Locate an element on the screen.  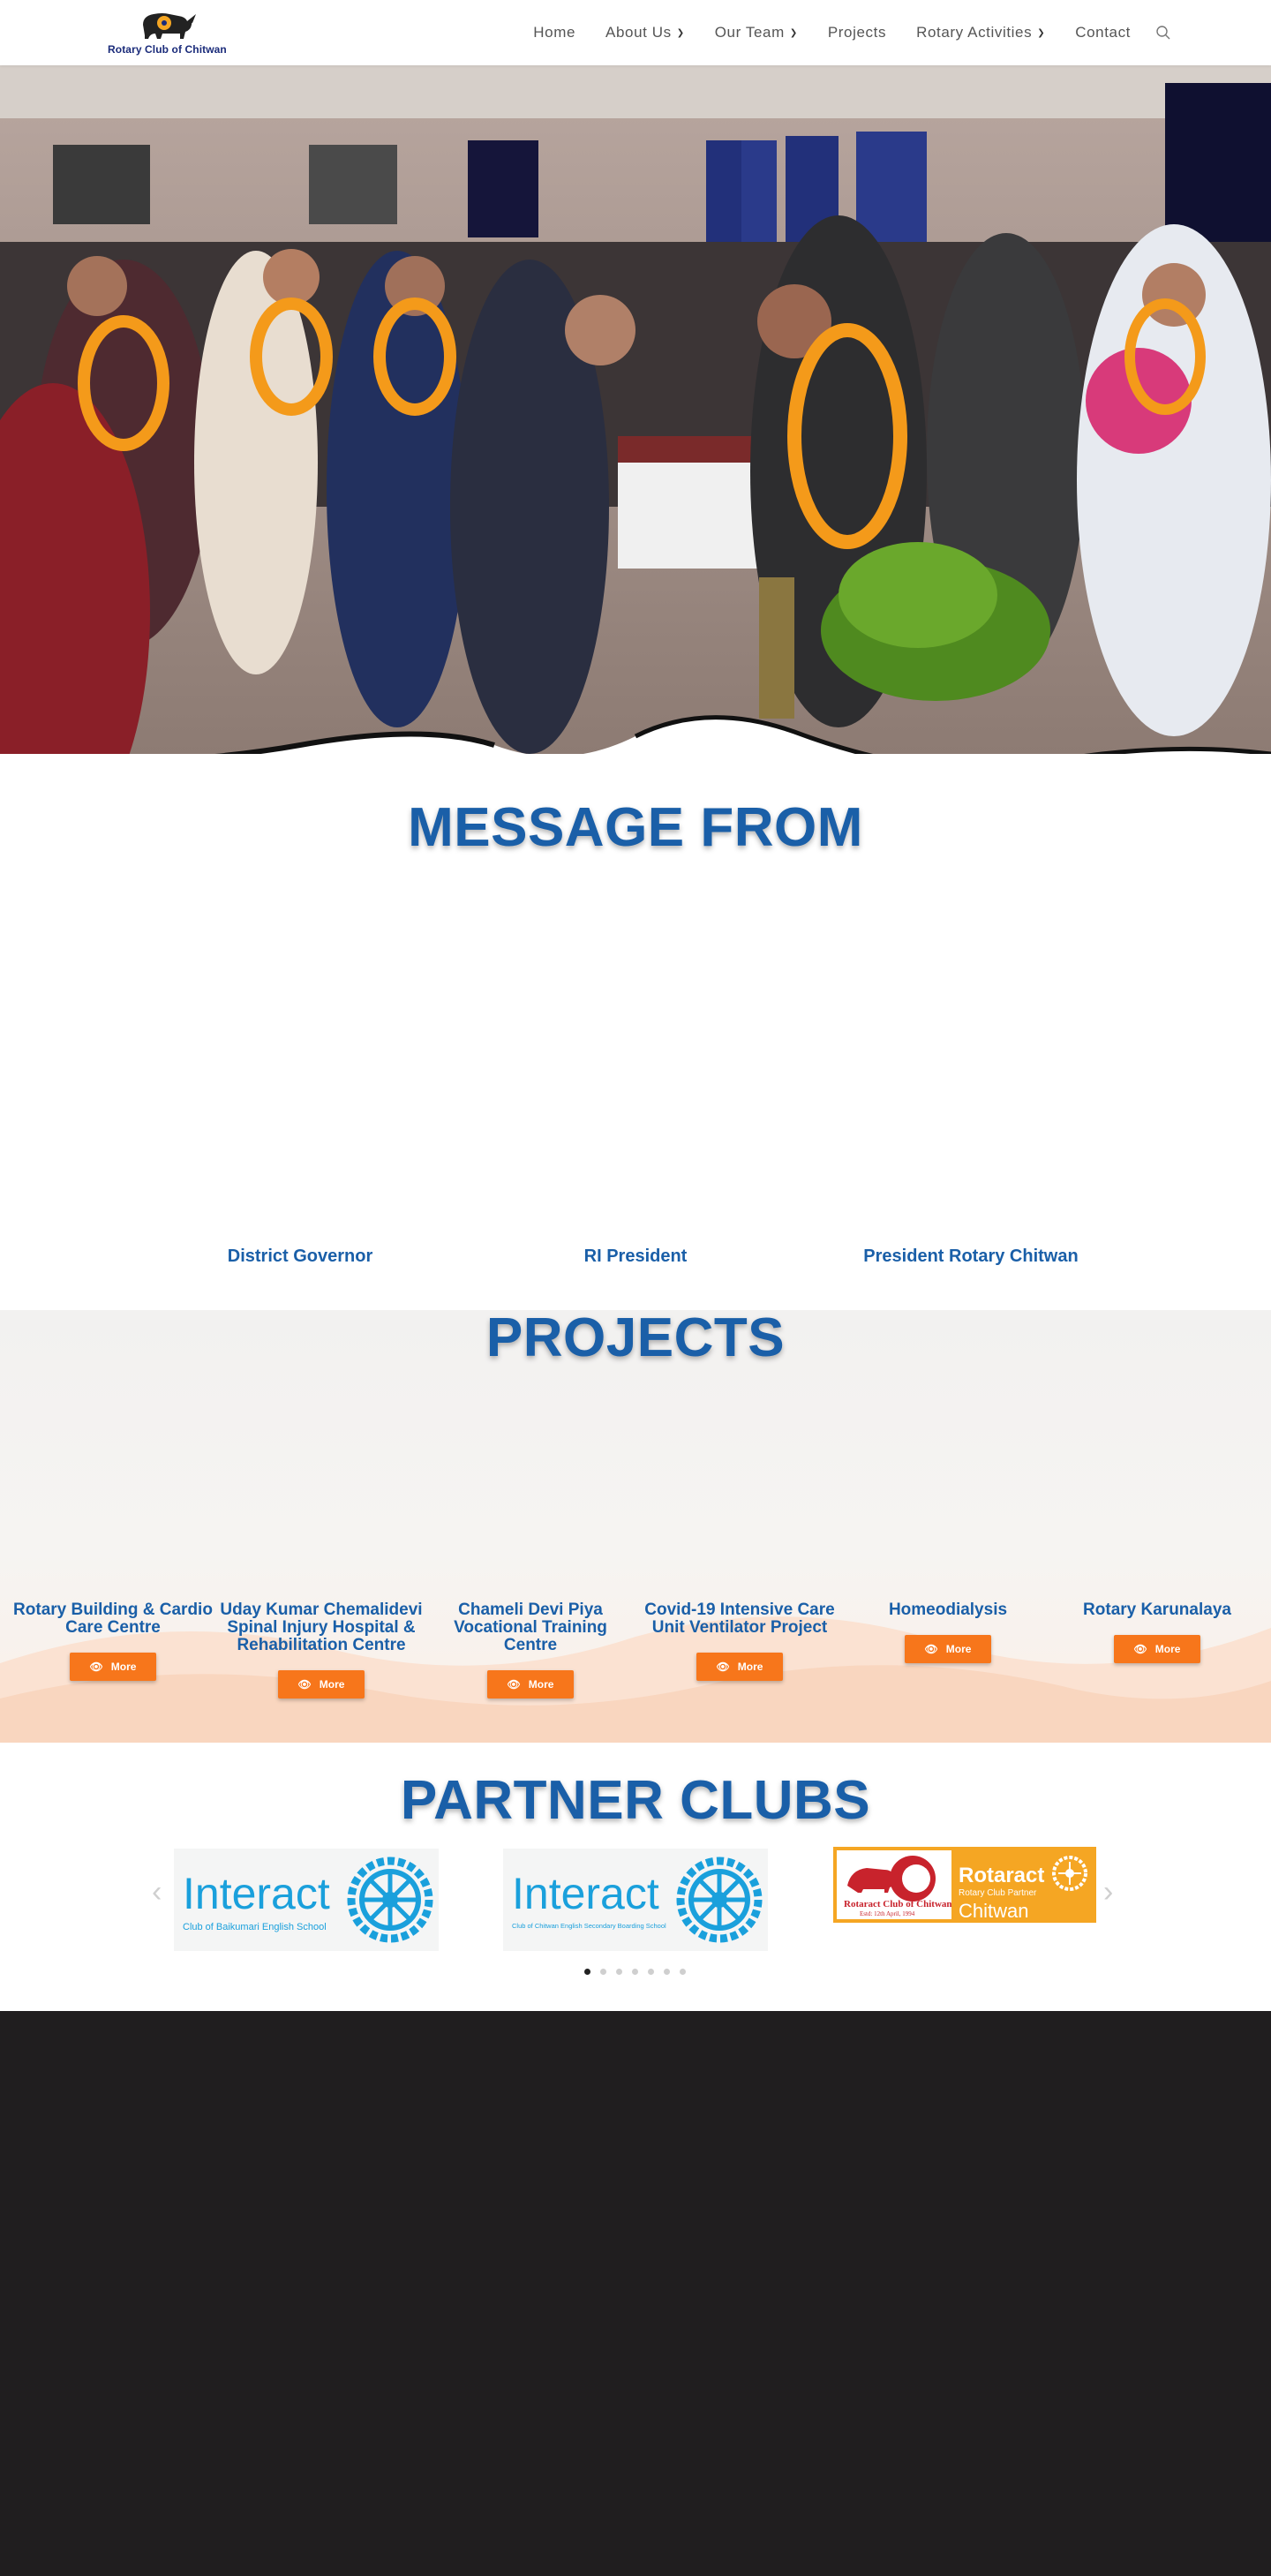
nav-label: About Us is located at coordinates (639, 33).